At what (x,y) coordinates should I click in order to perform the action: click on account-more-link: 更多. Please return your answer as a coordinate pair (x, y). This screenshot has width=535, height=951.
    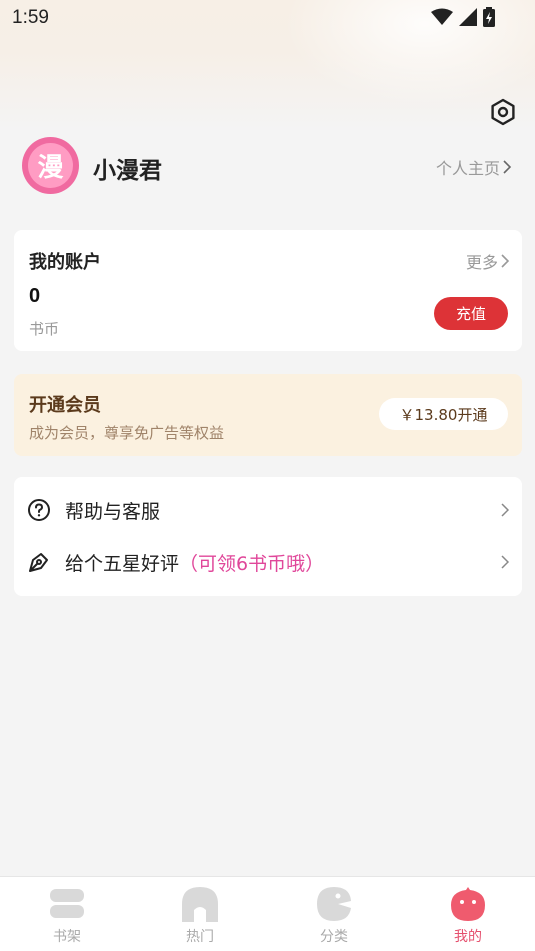
    Looking at the image, I should click on (488, 261).